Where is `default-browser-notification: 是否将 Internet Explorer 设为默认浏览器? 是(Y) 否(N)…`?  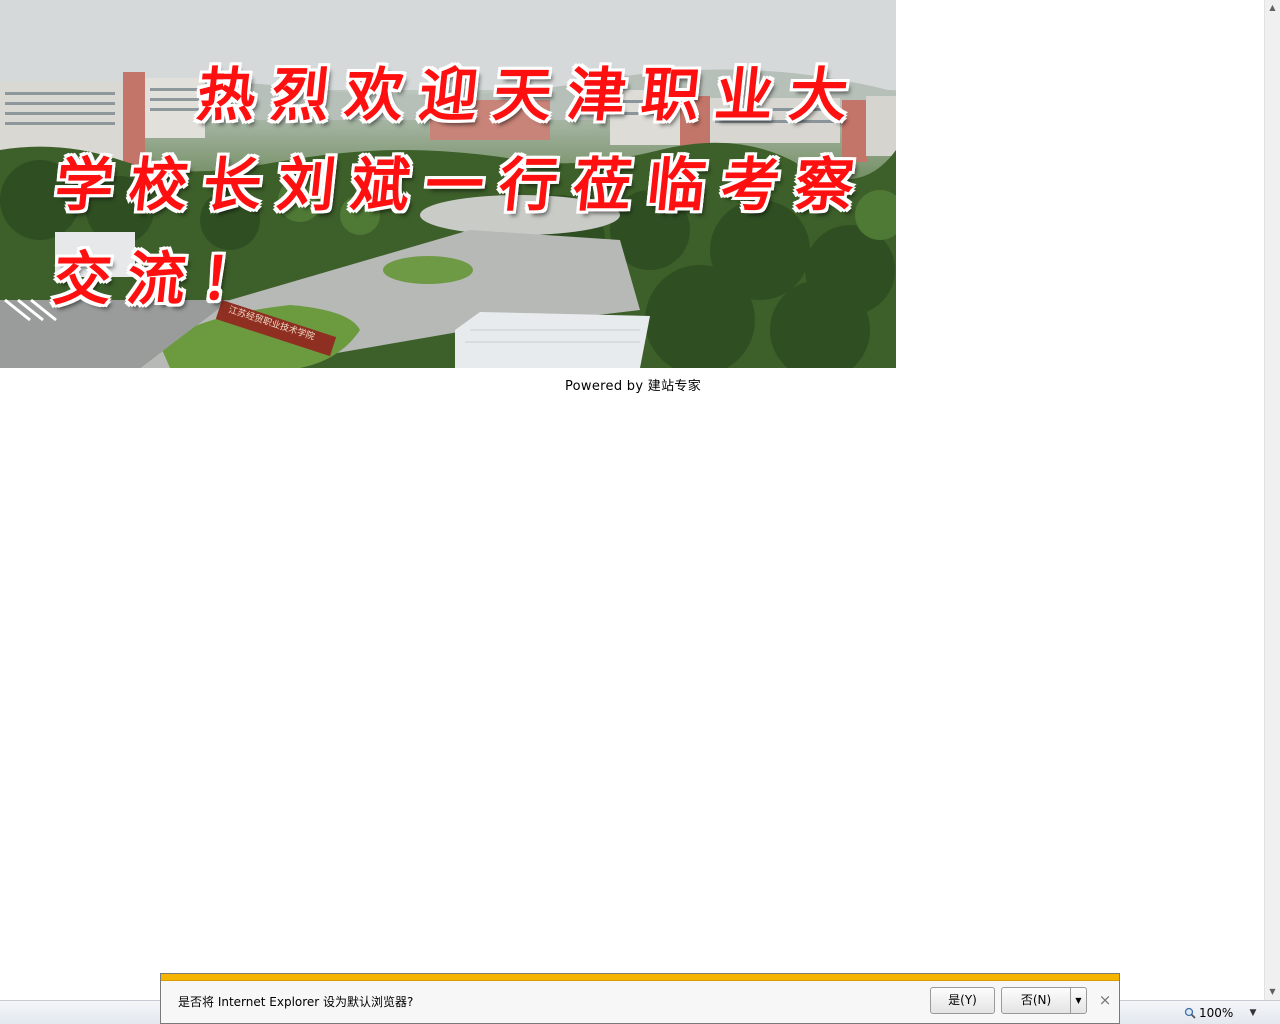
default-browser-notification: 是否将 Internet Explorer 设为默认浏览器? 是(Y) 否(N)… is located at coordinates (640, 998).